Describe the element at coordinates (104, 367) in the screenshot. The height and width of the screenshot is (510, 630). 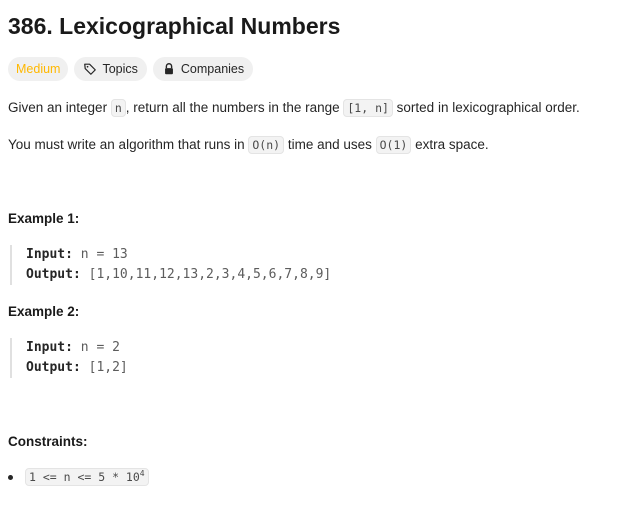
I see `output-value: [1,2]` at that location.